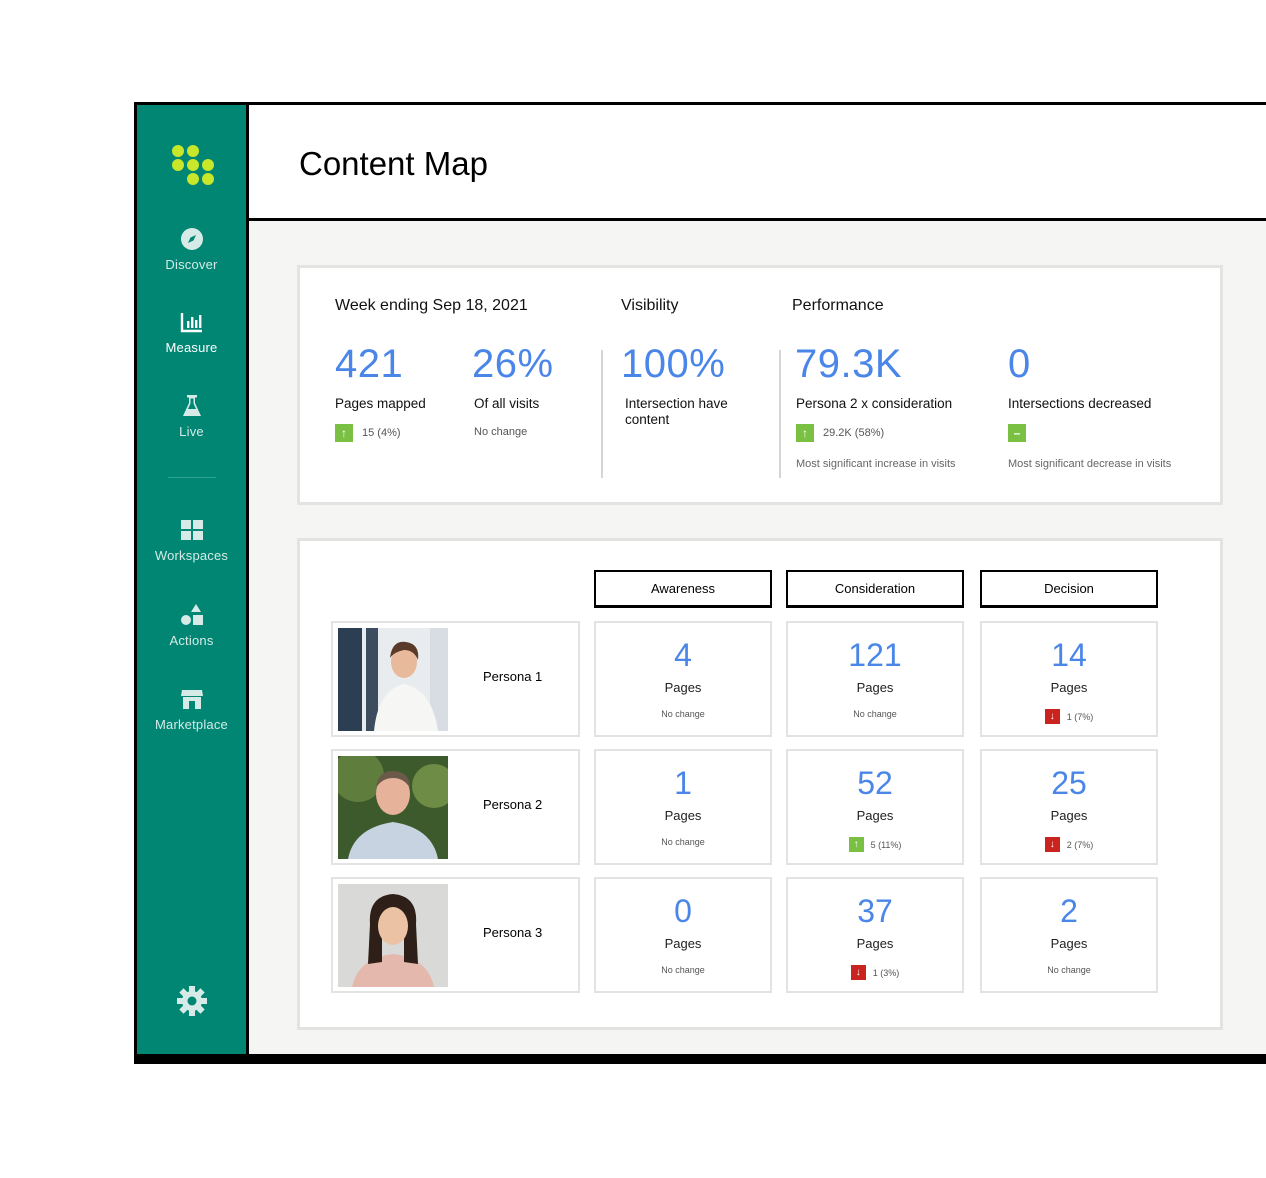 The height and width of the screenshot is (1178, 1266). Describe the element at coordinates (507, 403) in the screenshot. I see `visits-label: Of all visits` at that location.